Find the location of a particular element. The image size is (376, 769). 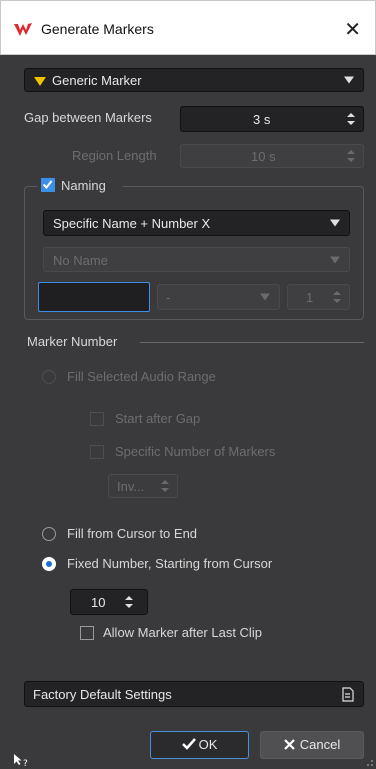

naming-checkbox is located at coordinates (48, 185).